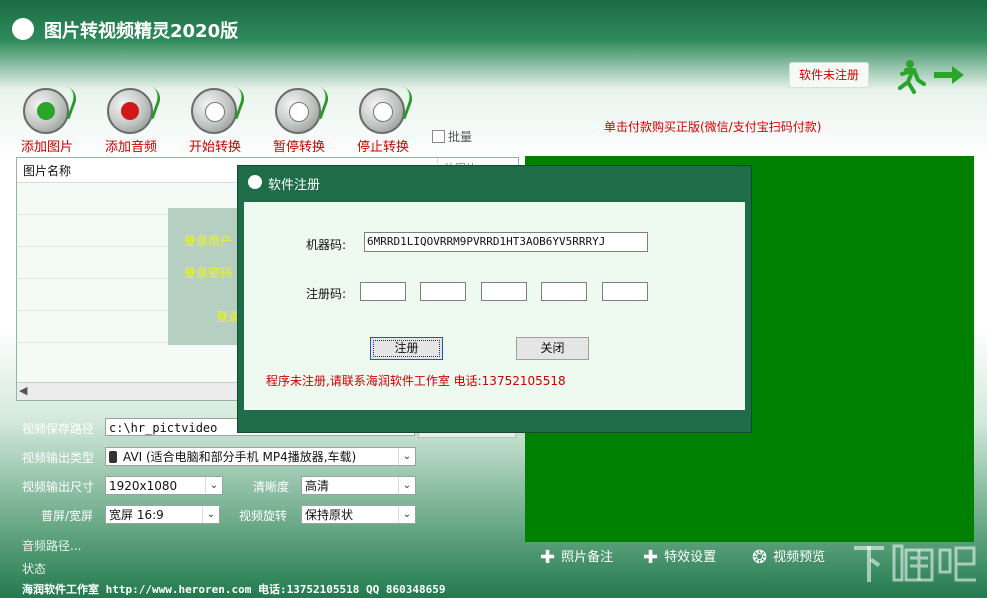 This screenshot has height=598, width=987. Describe the element at coordinates (690, 557) in the screenshot. I see `effects-settings-label: 特效设置` at that location.